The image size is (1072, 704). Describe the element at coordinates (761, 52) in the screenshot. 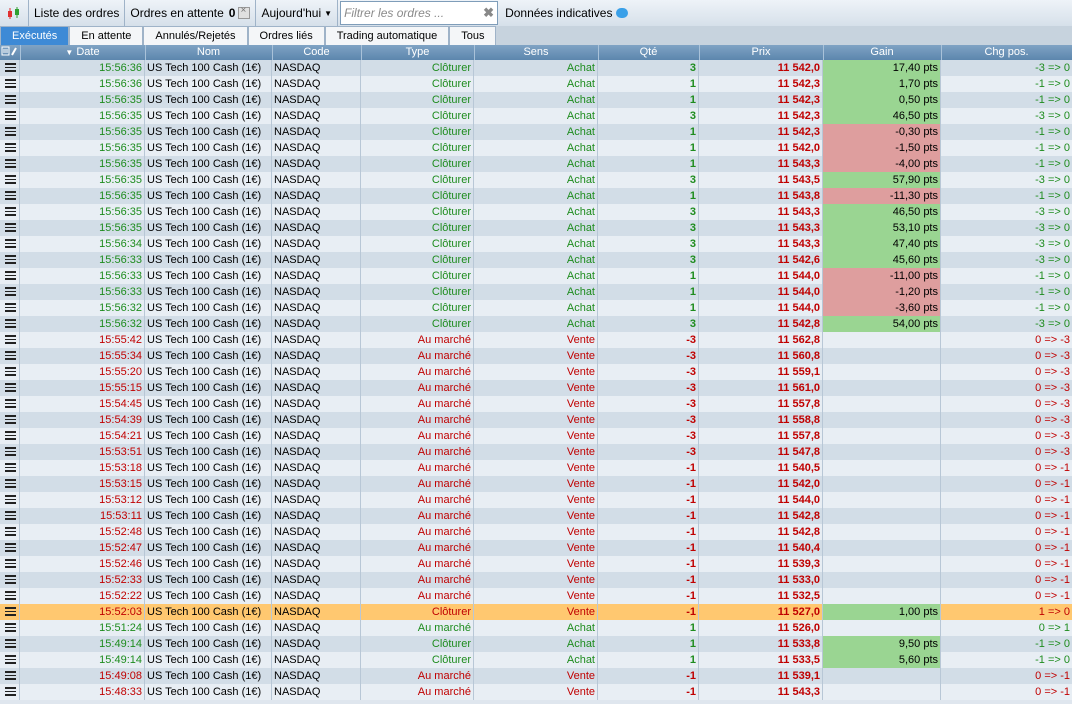

I see `column-prix: Prix` at that location.